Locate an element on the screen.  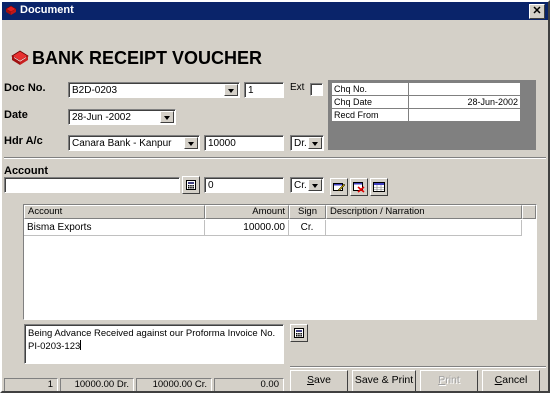
cheque-row: Chq No. is located at coordinates (426, 89).